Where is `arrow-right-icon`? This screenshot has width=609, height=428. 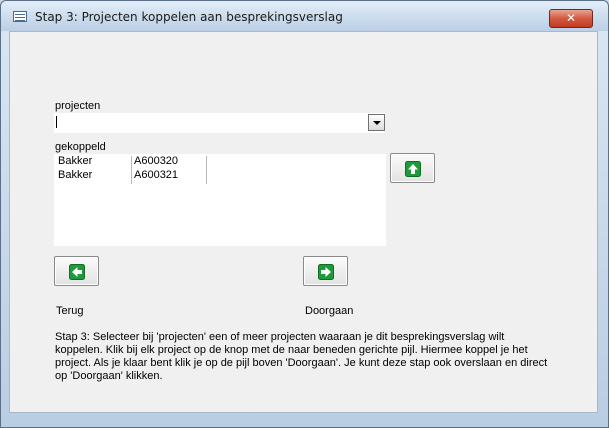 arrow-right-icon is located at coordinates (326, 272).